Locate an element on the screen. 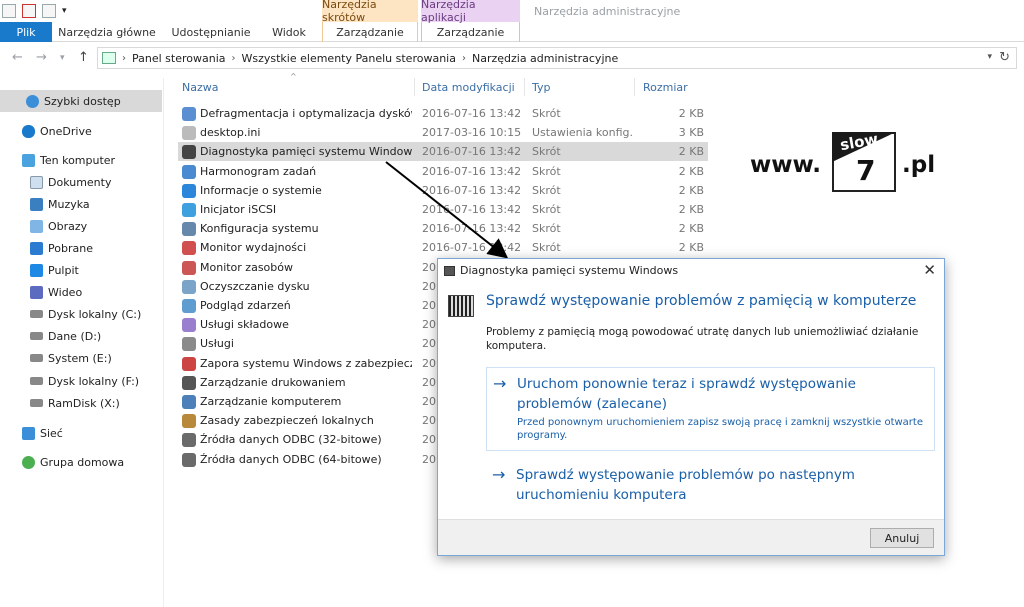 The image size is (1024, 607). context-group-shortcut-tools: Narzędzia skrótów is located at coordinates (370, 12).